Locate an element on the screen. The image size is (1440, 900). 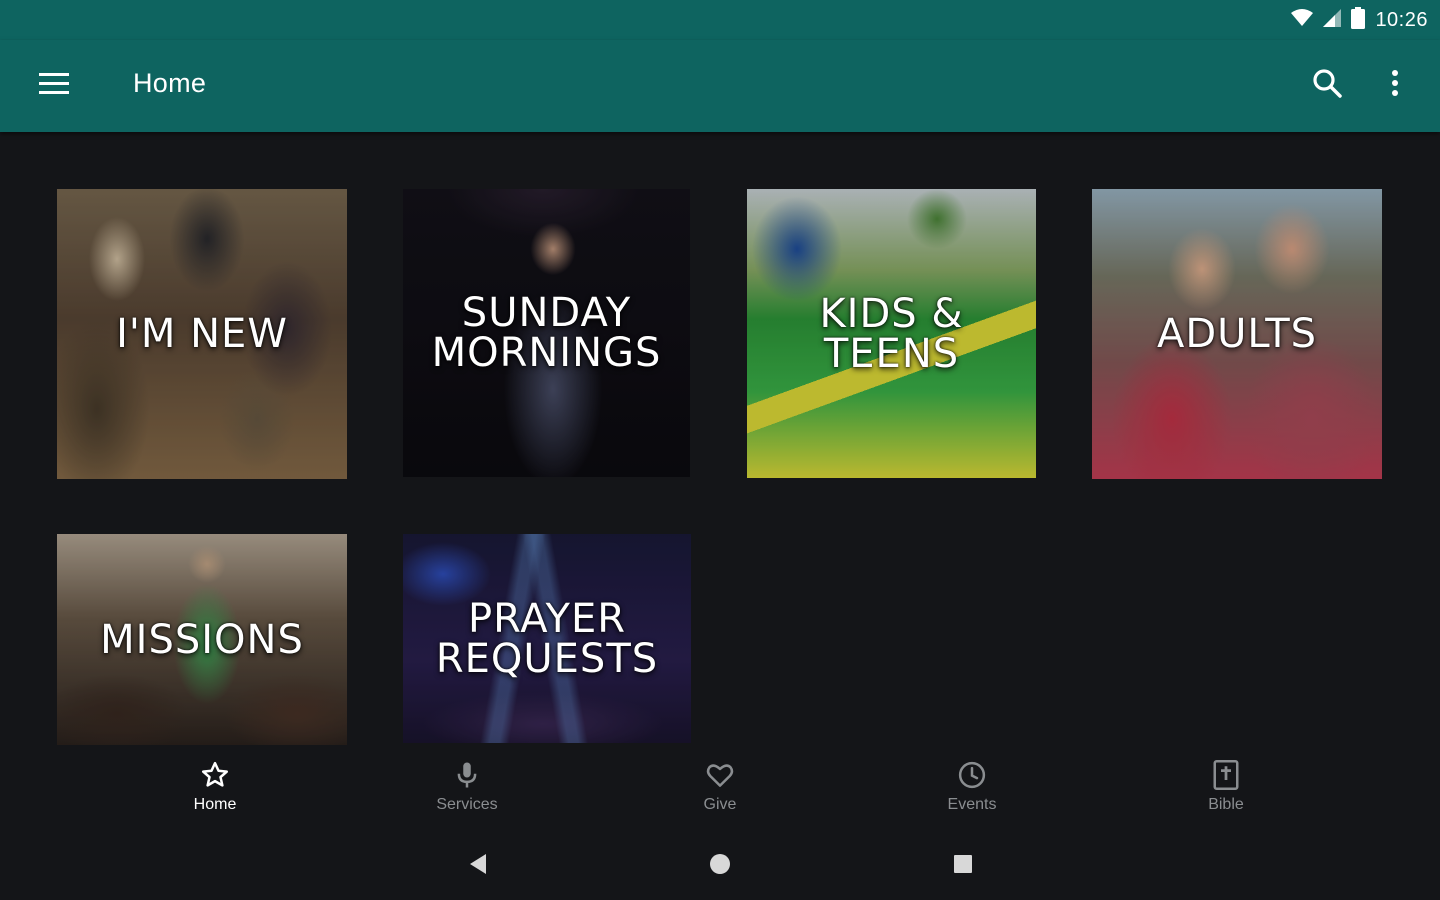
tile-label: ADULTS is located at coordinates (1237, 334).